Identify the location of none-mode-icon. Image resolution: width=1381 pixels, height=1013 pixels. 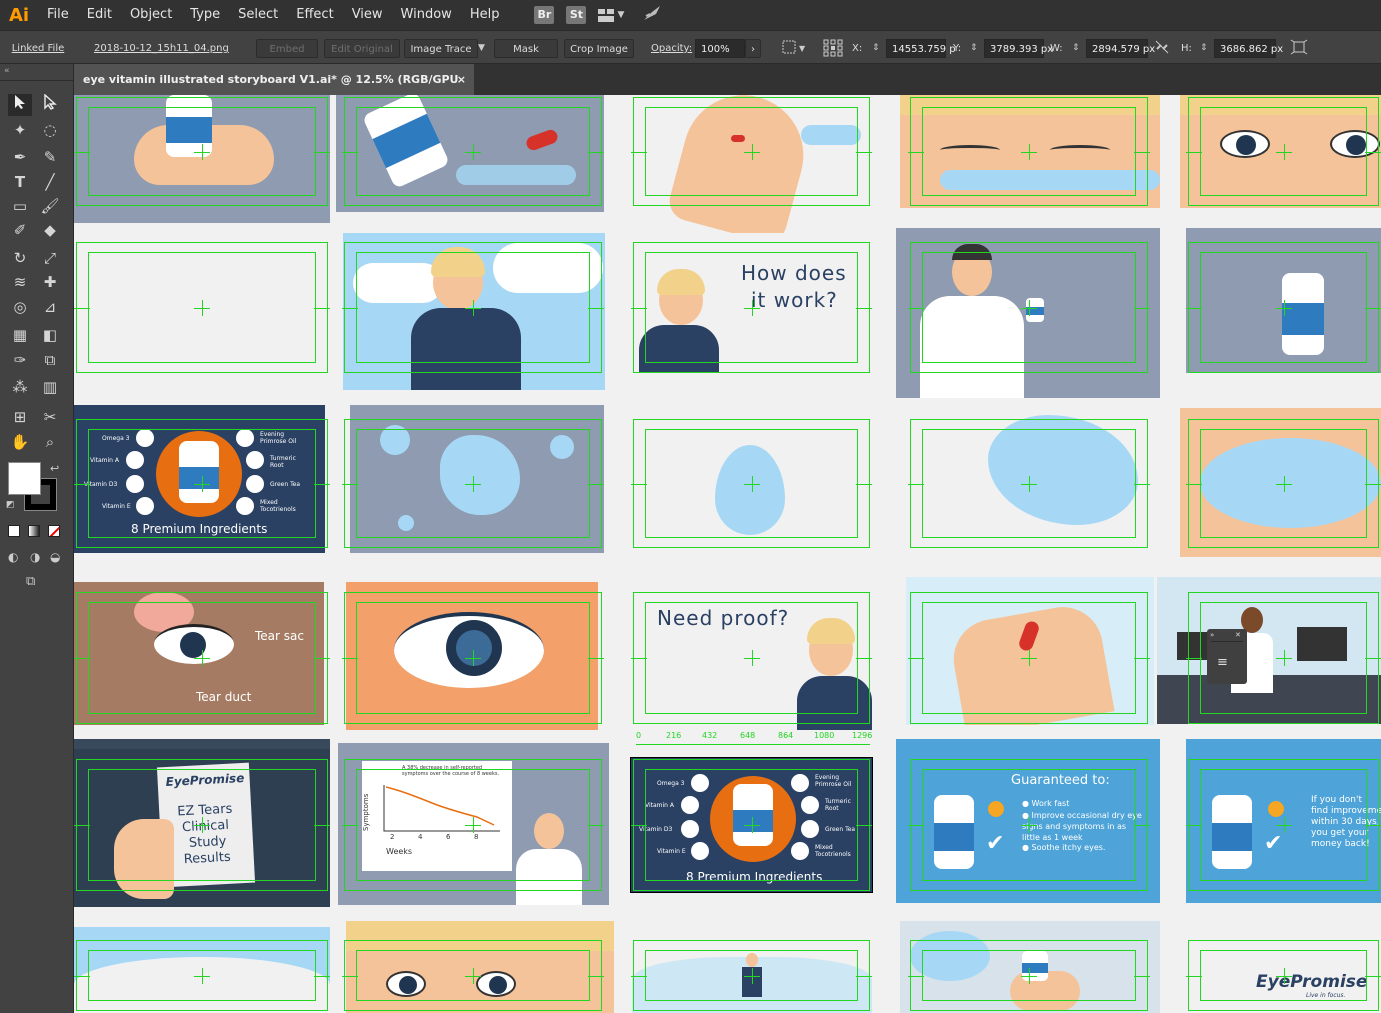
(54, 531).